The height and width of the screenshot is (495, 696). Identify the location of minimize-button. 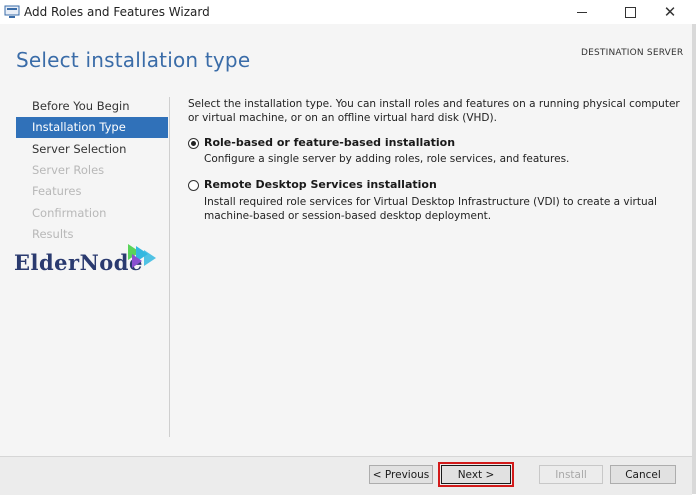
(582, 12).